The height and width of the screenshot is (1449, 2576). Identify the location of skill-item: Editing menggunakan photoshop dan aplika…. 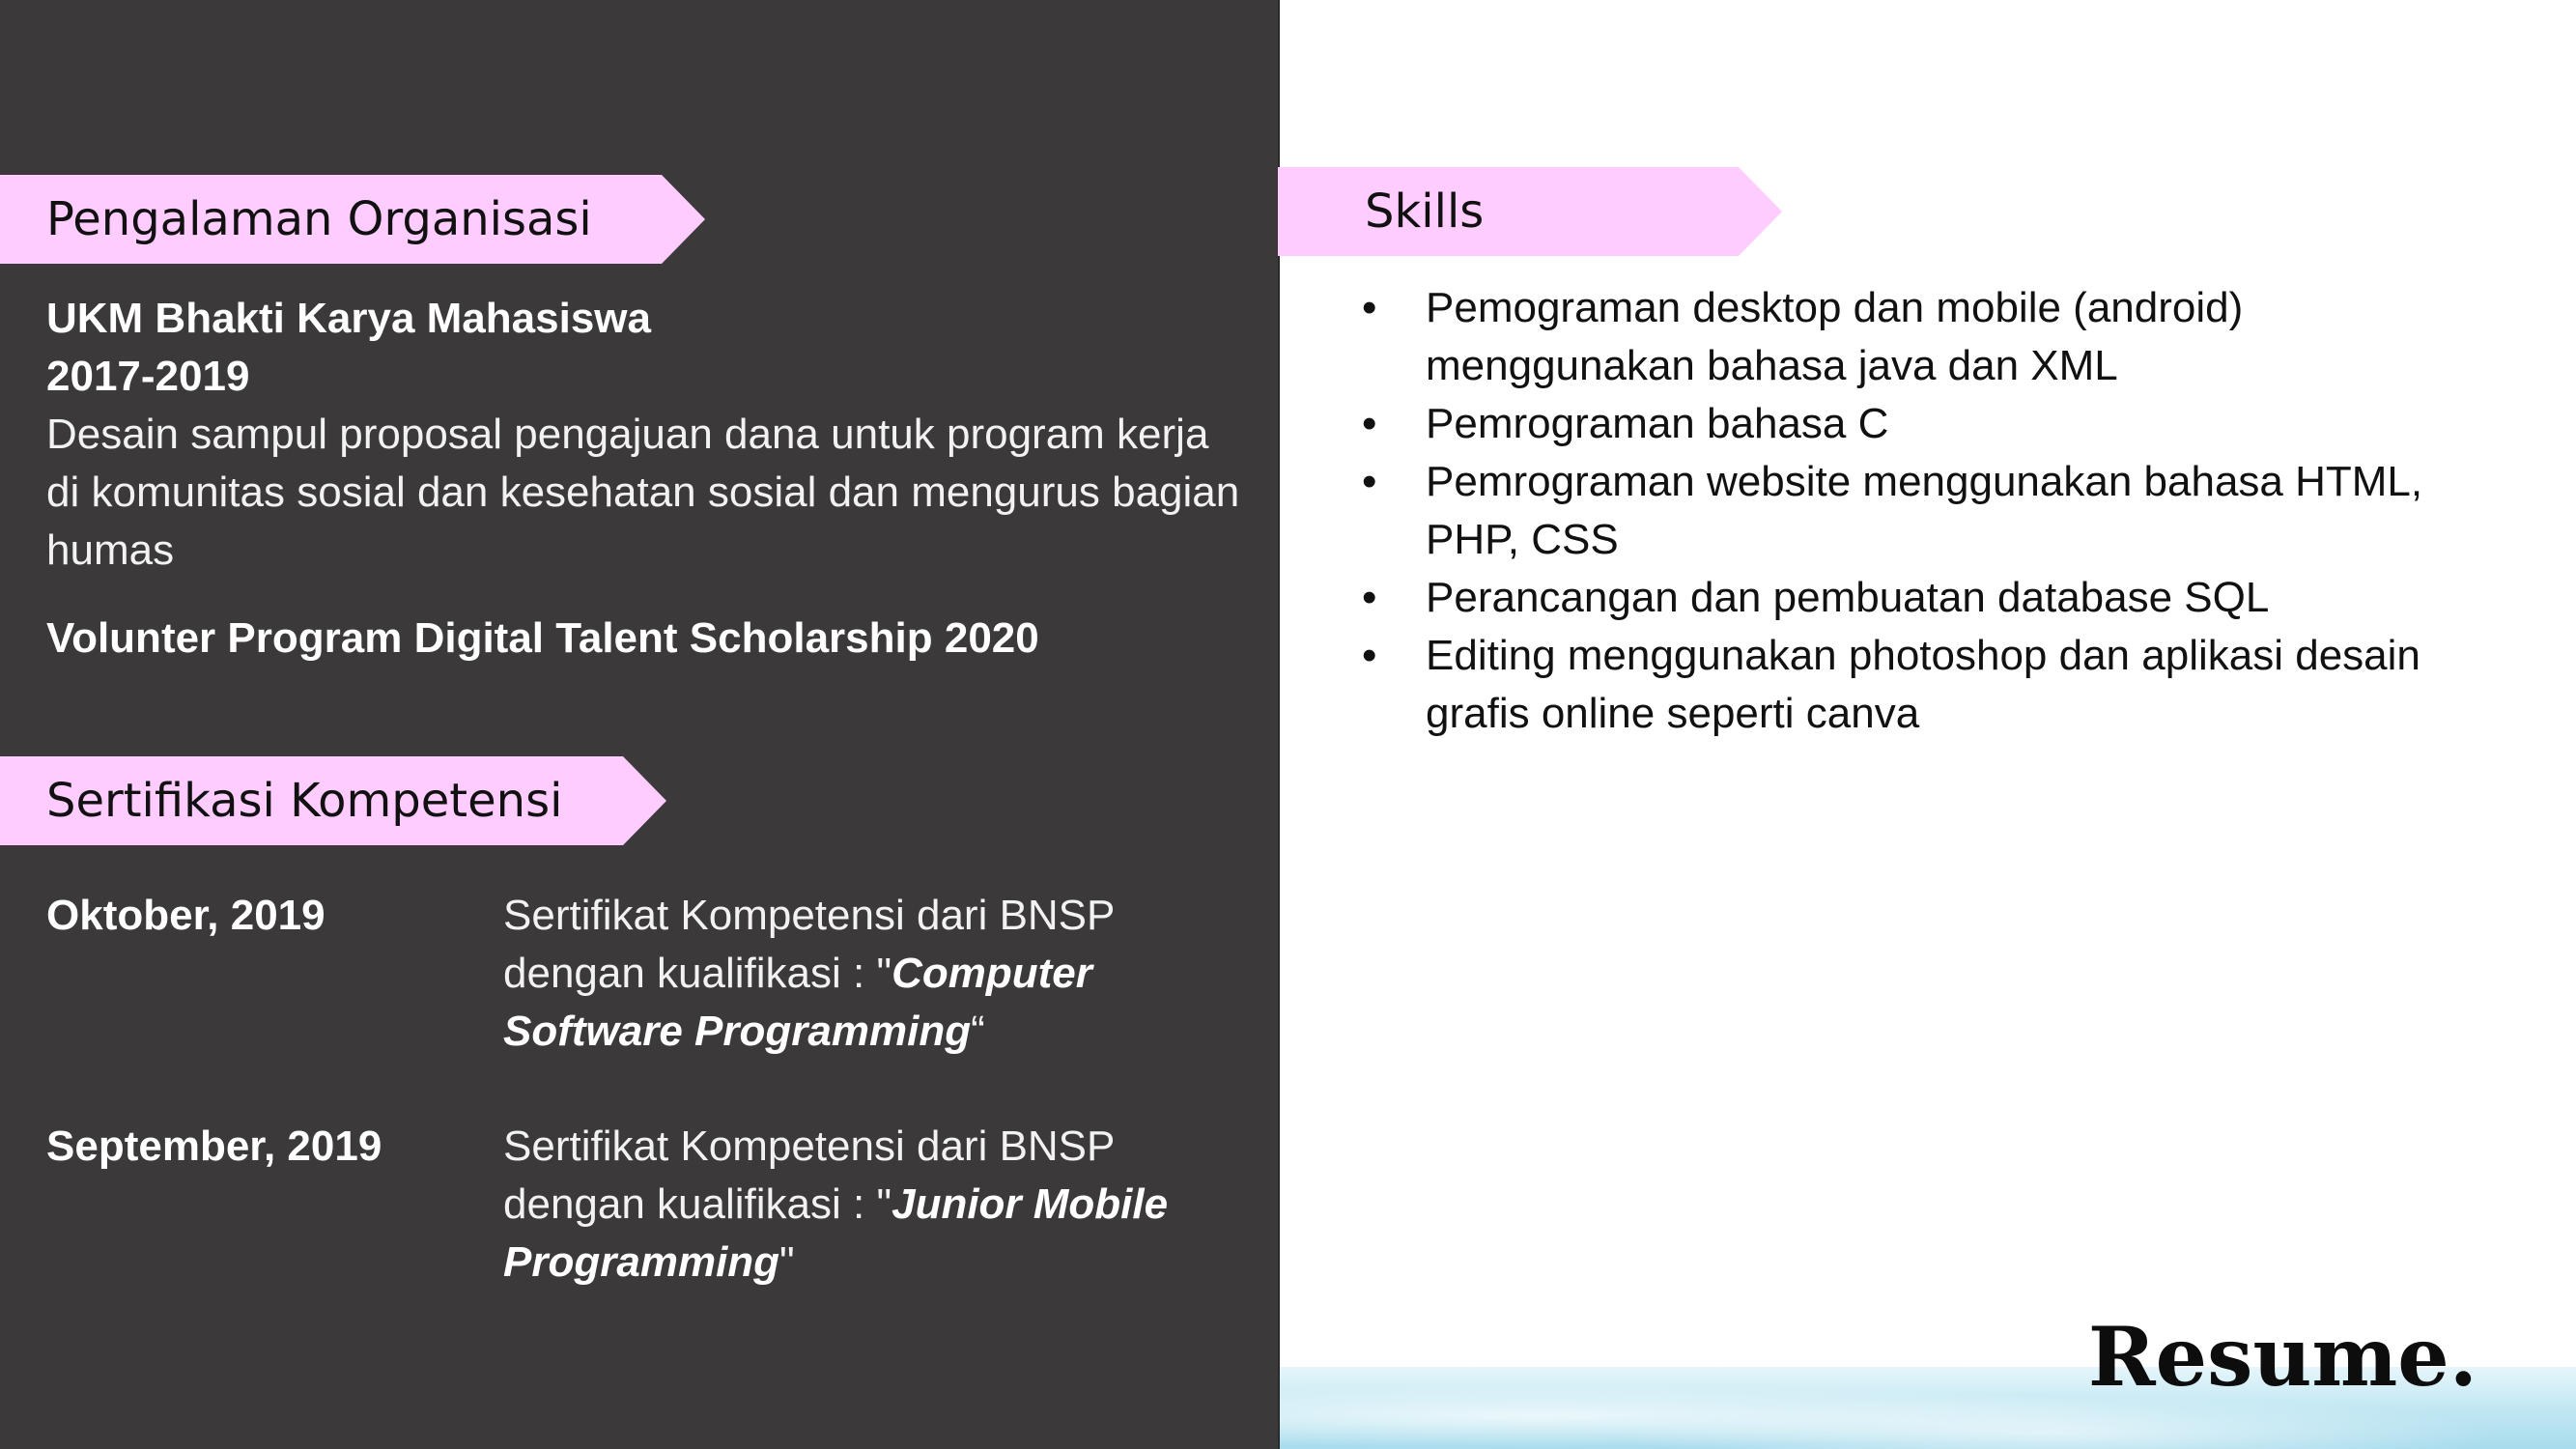
(1932, 685).